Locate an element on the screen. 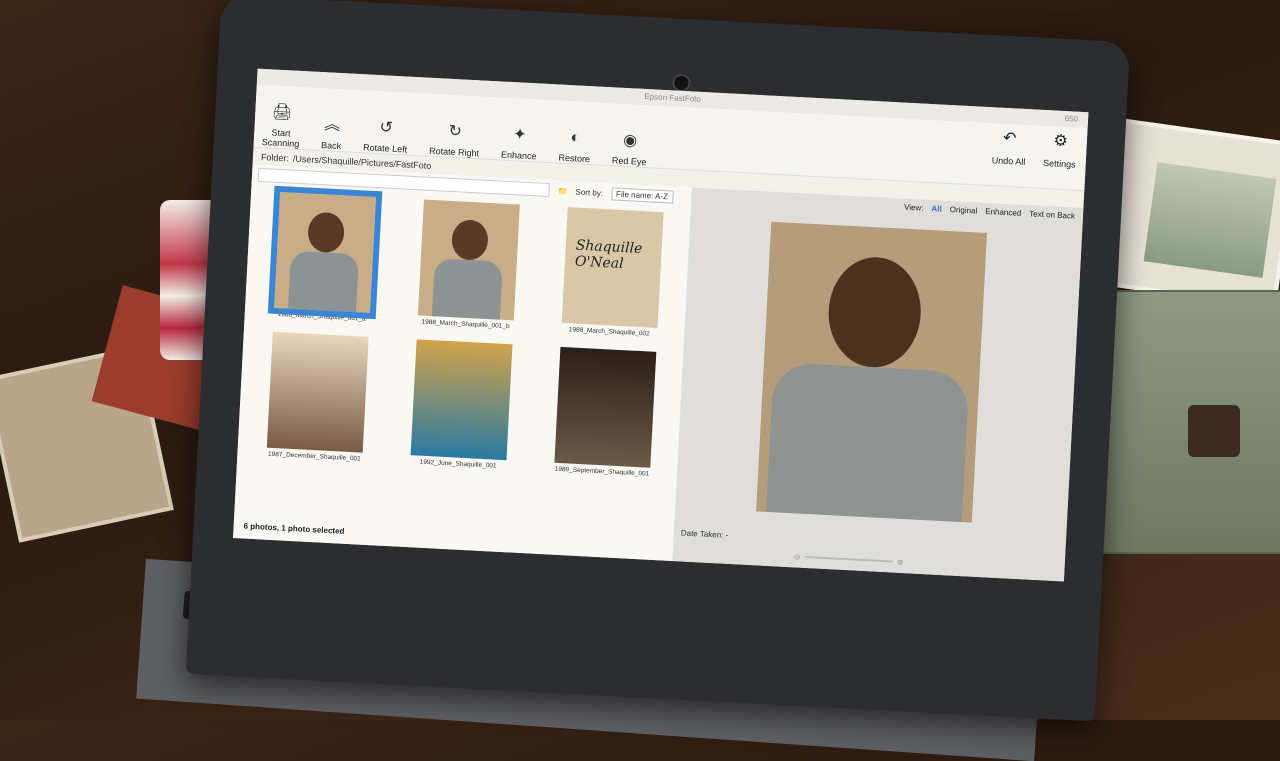  zoom-out-icon: ⊖ is located at coordinates (797, 556).